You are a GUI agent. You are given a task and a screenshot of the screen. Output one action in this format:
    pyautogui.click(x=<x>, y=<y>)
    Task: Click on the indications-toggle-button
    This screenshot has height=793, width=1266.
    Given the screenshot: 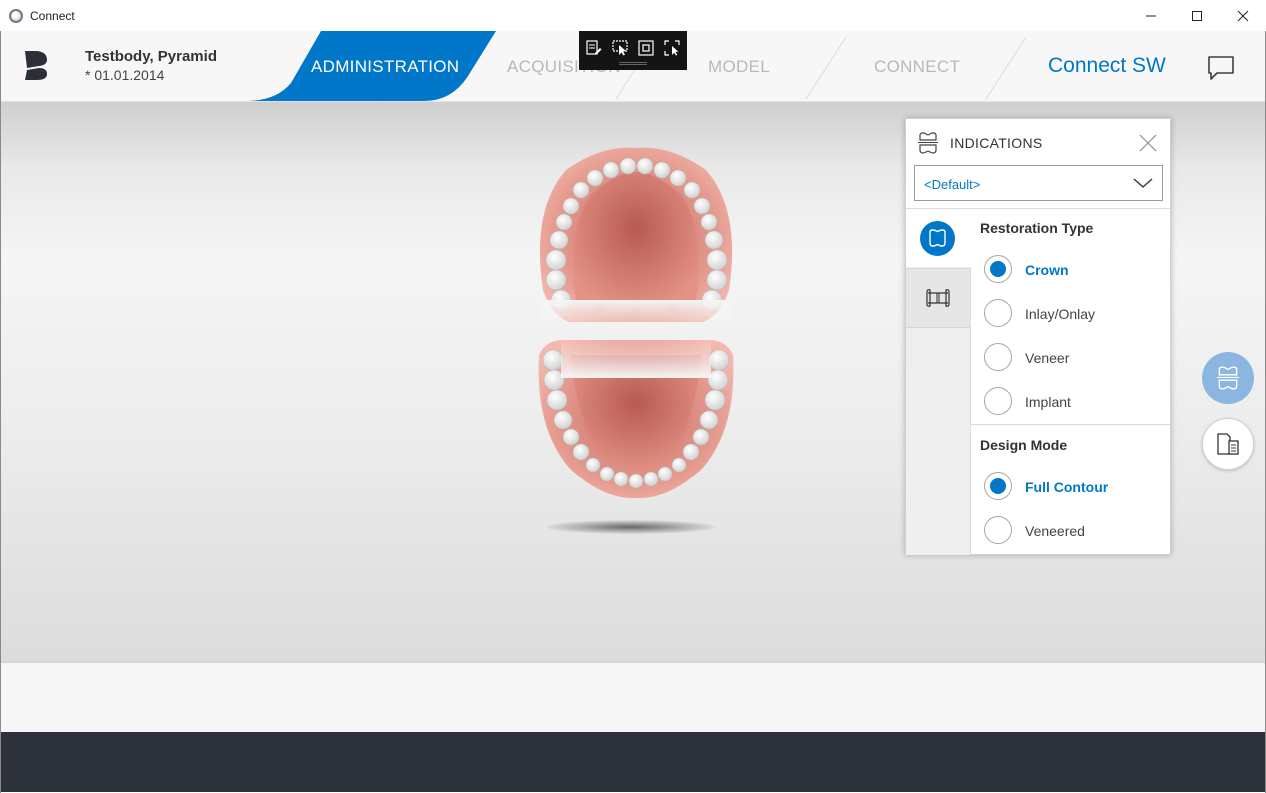 What is the action you would take?
    pyautogui.click(x=1228, y=378)
    